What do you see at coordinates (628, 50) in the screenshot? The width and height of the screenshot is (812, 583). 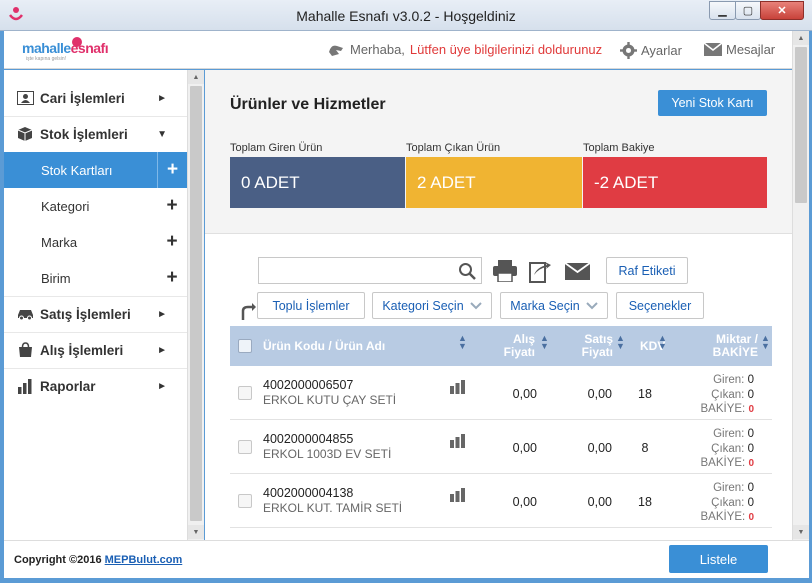 I see `gear-icon` at bounding box center [628, 50].